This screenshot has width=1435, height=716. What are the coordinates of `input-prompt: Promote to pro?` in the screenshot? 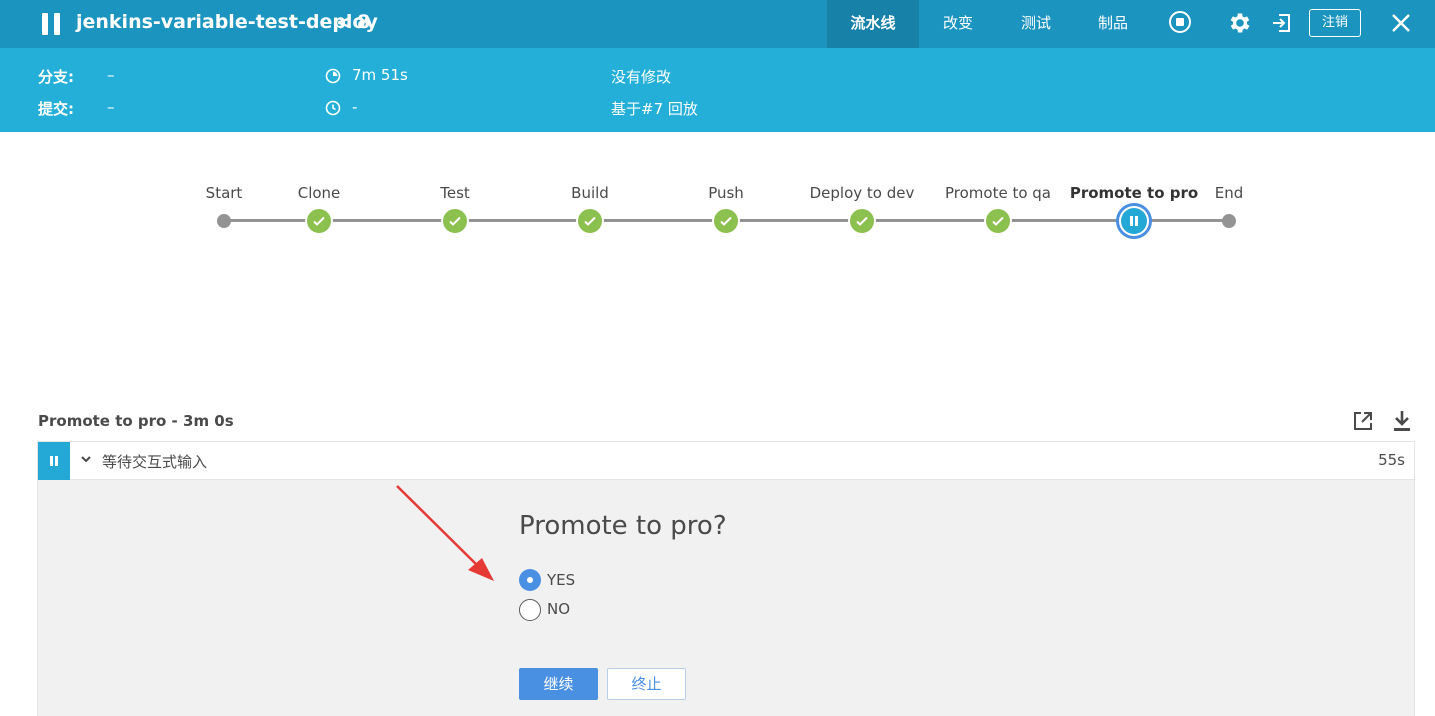 It's located at (623, 526).